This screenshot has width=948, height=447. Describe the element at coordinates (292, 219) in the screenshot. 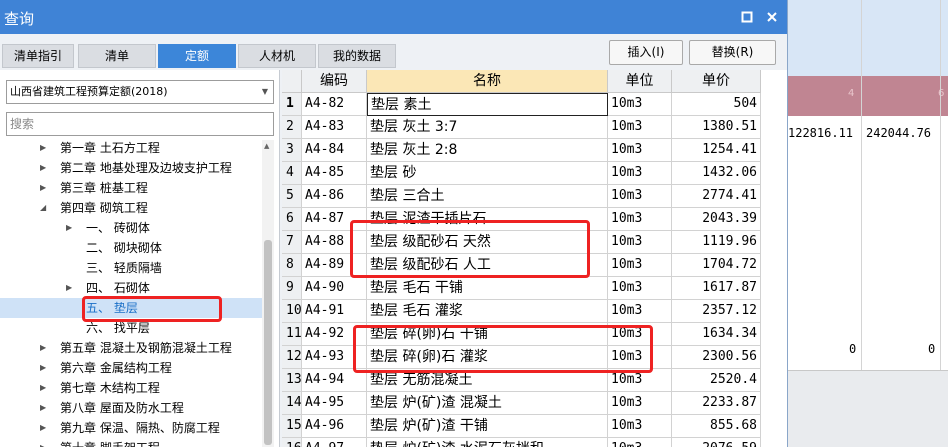

I see `cell-num: 6` at that location.